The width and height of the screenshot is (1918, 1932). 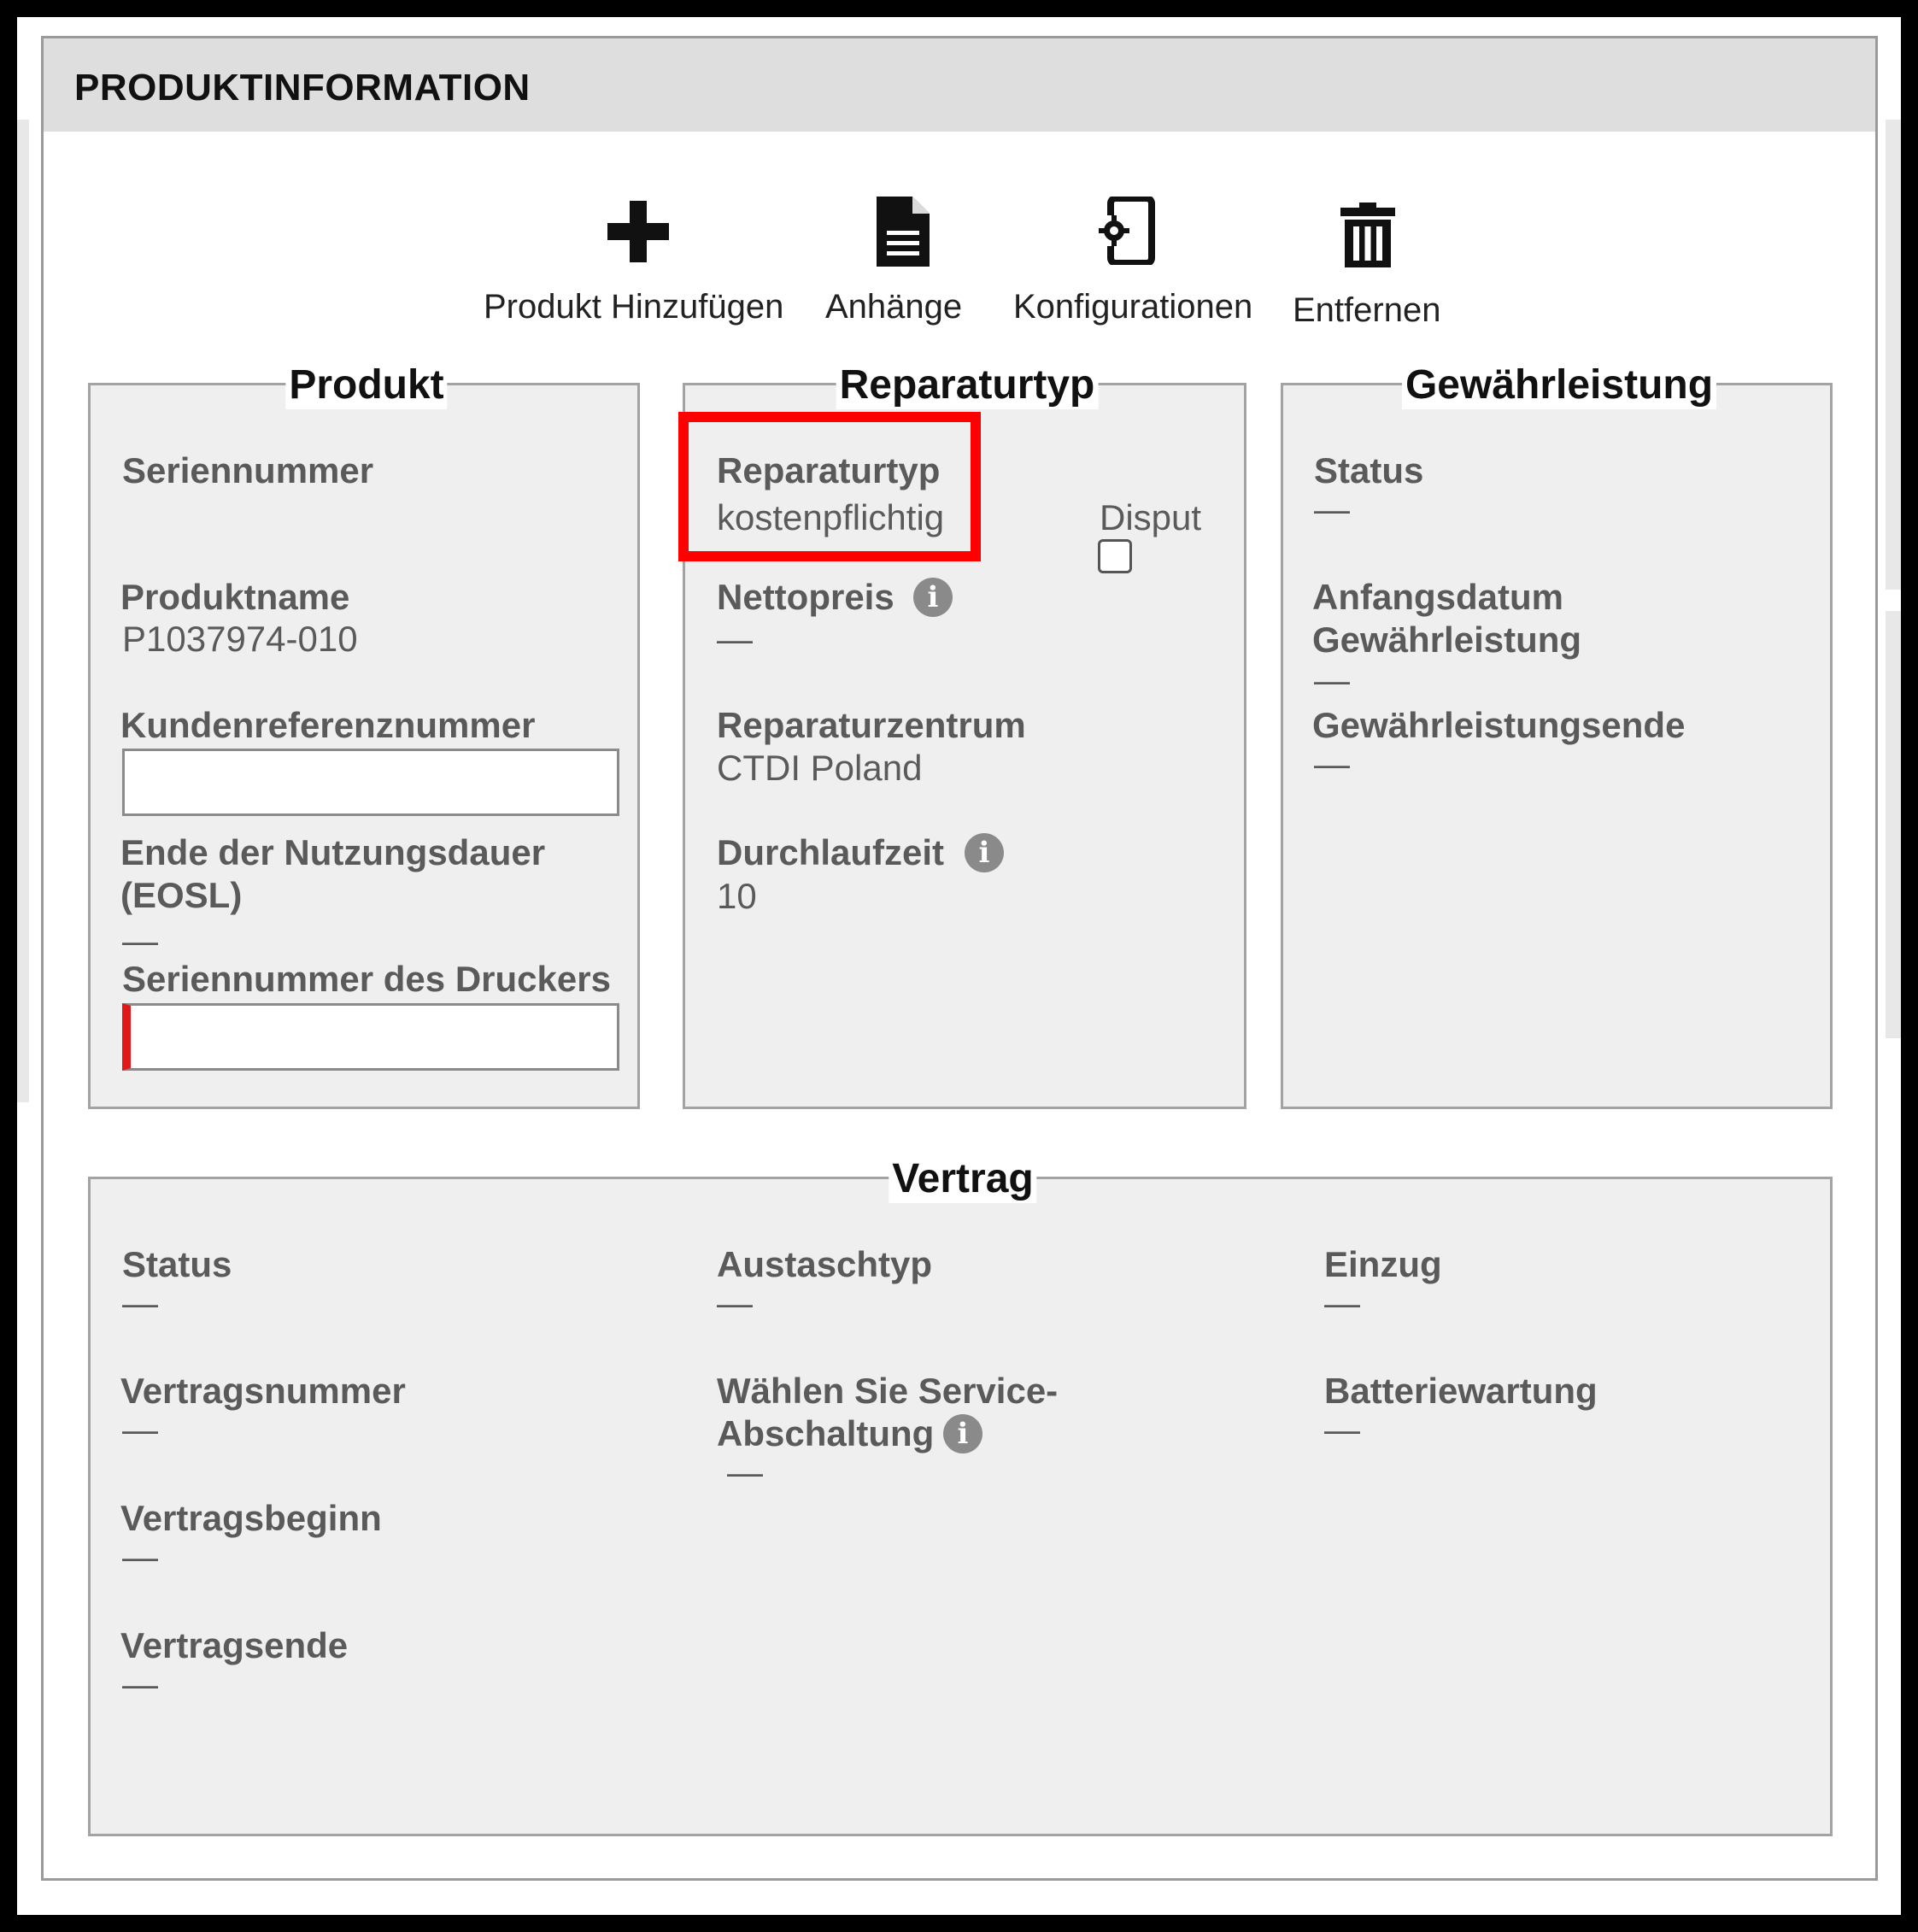 What do you see at coordinates (328, 725) in the screenshot?
I see `customer-reference-label: Kundenreferenznummer` at bounding box center [328, 725].